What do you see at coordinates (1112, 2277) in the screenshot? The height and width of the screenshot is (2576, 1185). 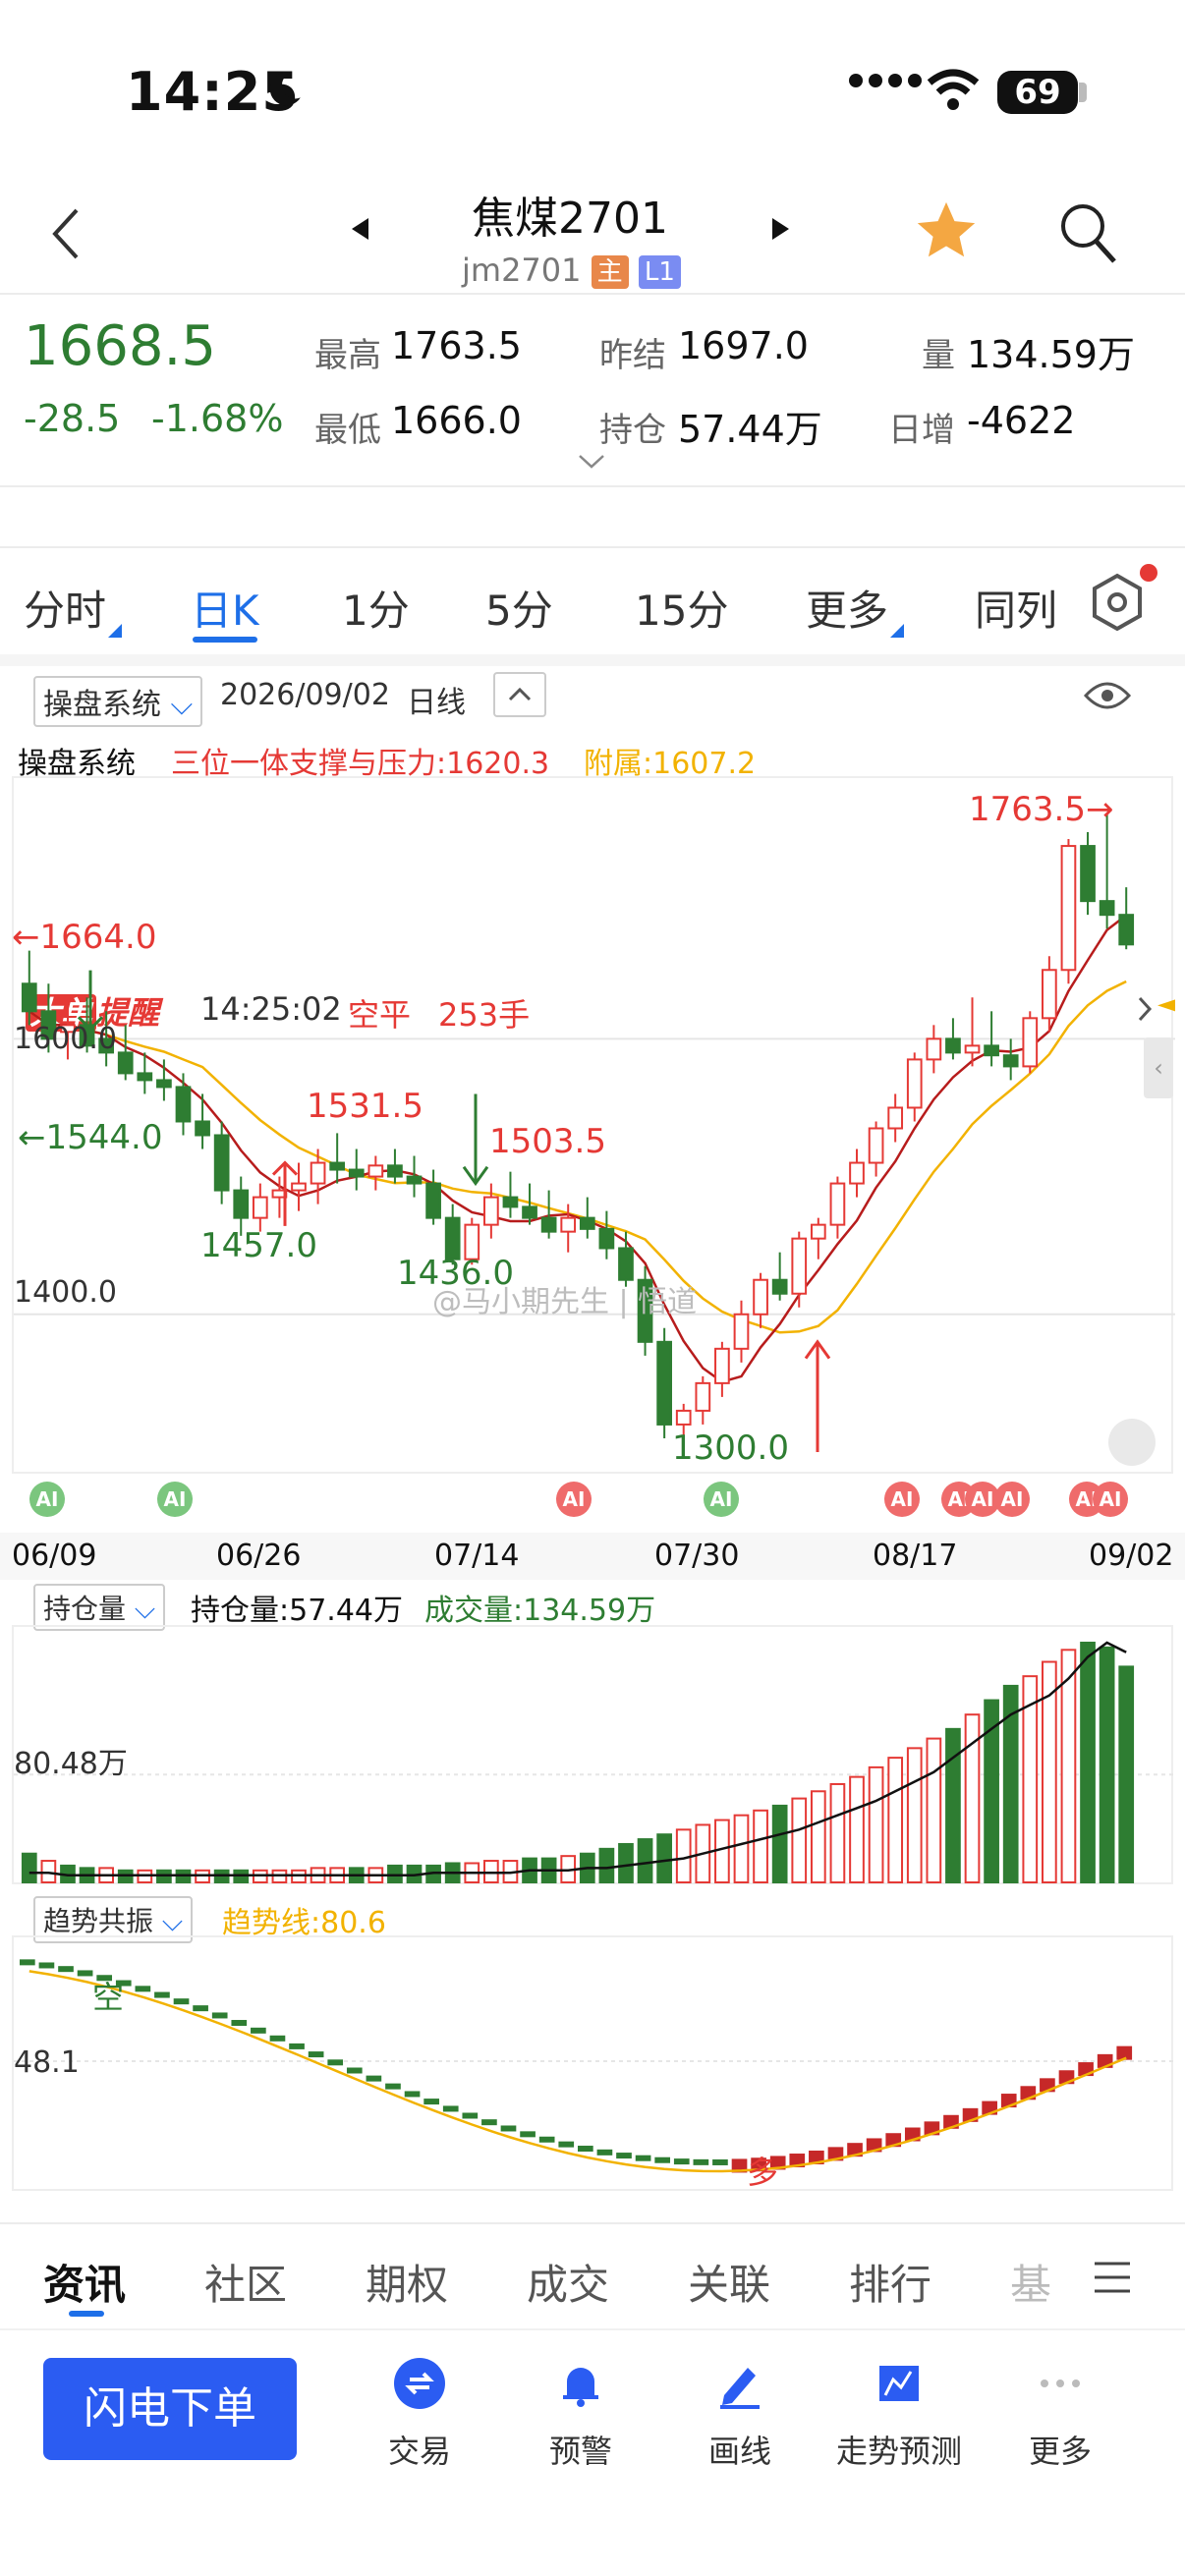 I see `menu-icon` at bounding box center [1112, 2277].